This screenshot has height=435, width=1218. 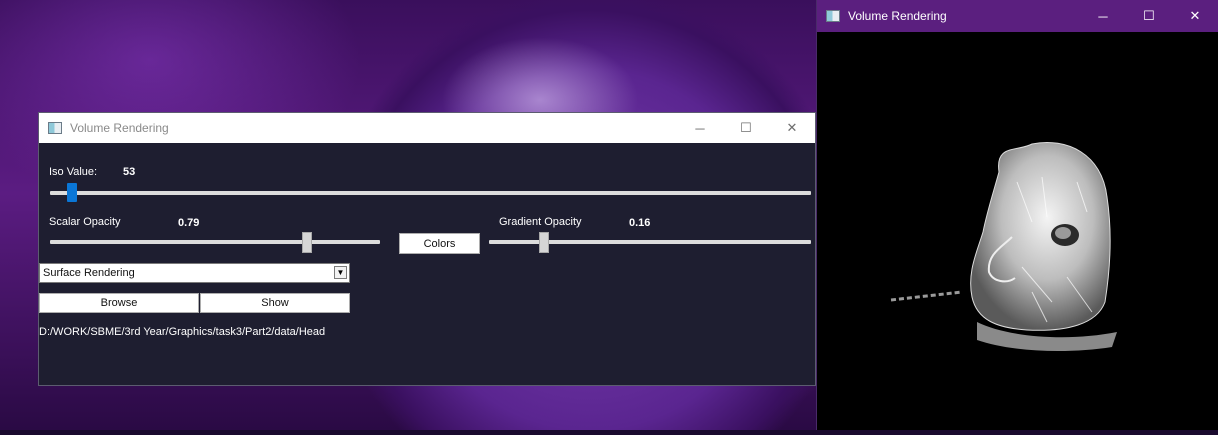 What do you see at coordinates (897, 16) in the screenshot?
I see `render-window-title: Volume Rendering` at bounding box center [897, 16].